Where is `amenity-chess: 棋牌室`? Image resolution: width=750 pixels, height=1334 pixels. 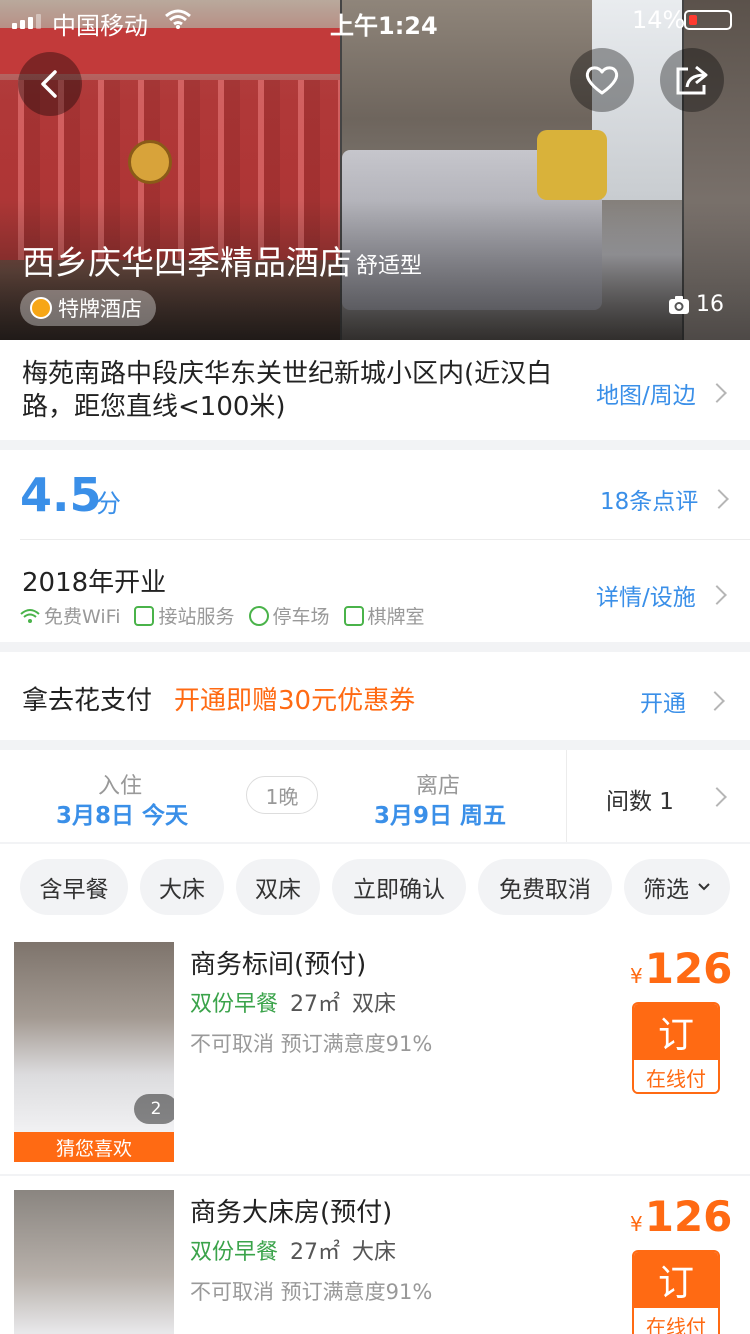
amenity-chess: 棋牌室 is located at coordinates (384, 615).